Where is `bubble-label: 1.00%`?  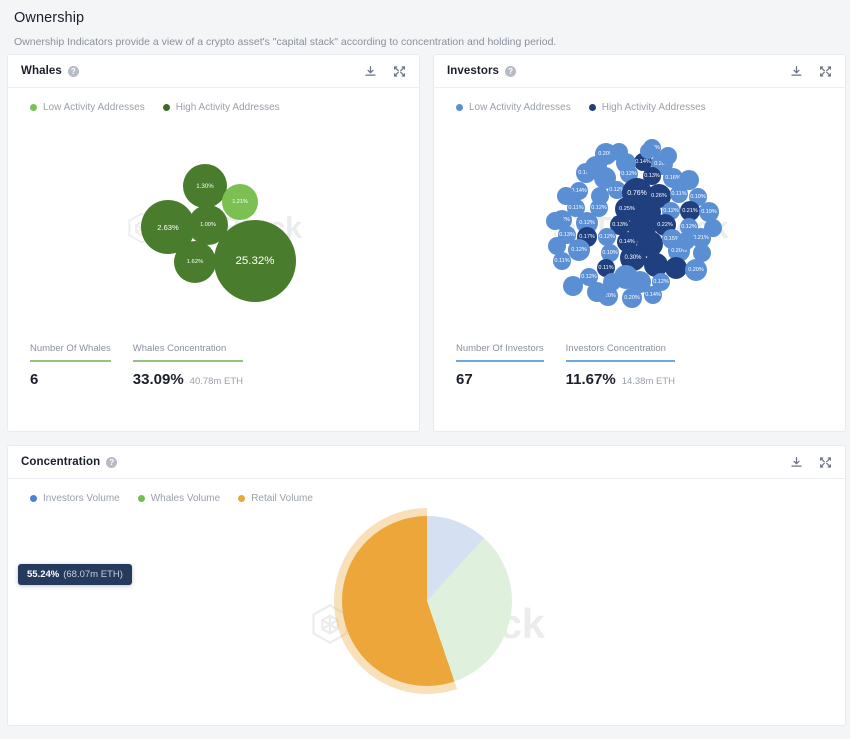 bubble-label: 1.00% is located at coordinates (208, 225).